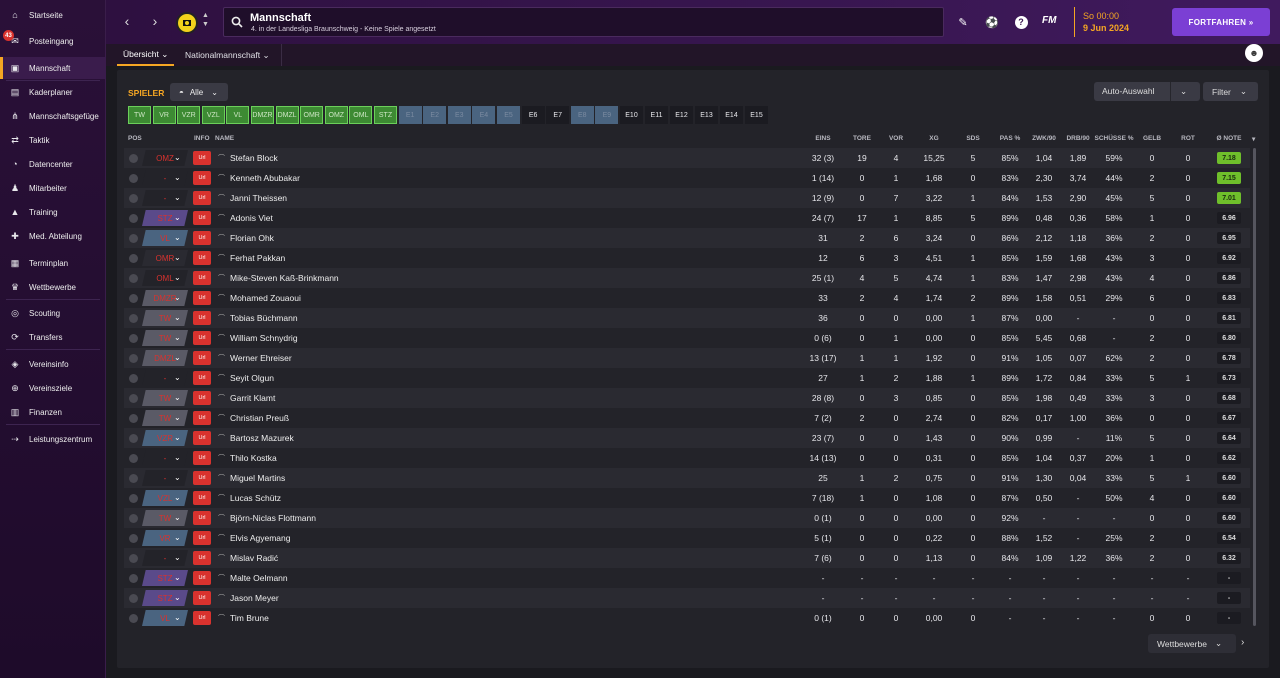  What do you see at coordinates (53, 287) in the screenshot?
I see `sidebar-item-wettbewerbe: ♛ Wettbewerbe` at bounding box center [53, 287].